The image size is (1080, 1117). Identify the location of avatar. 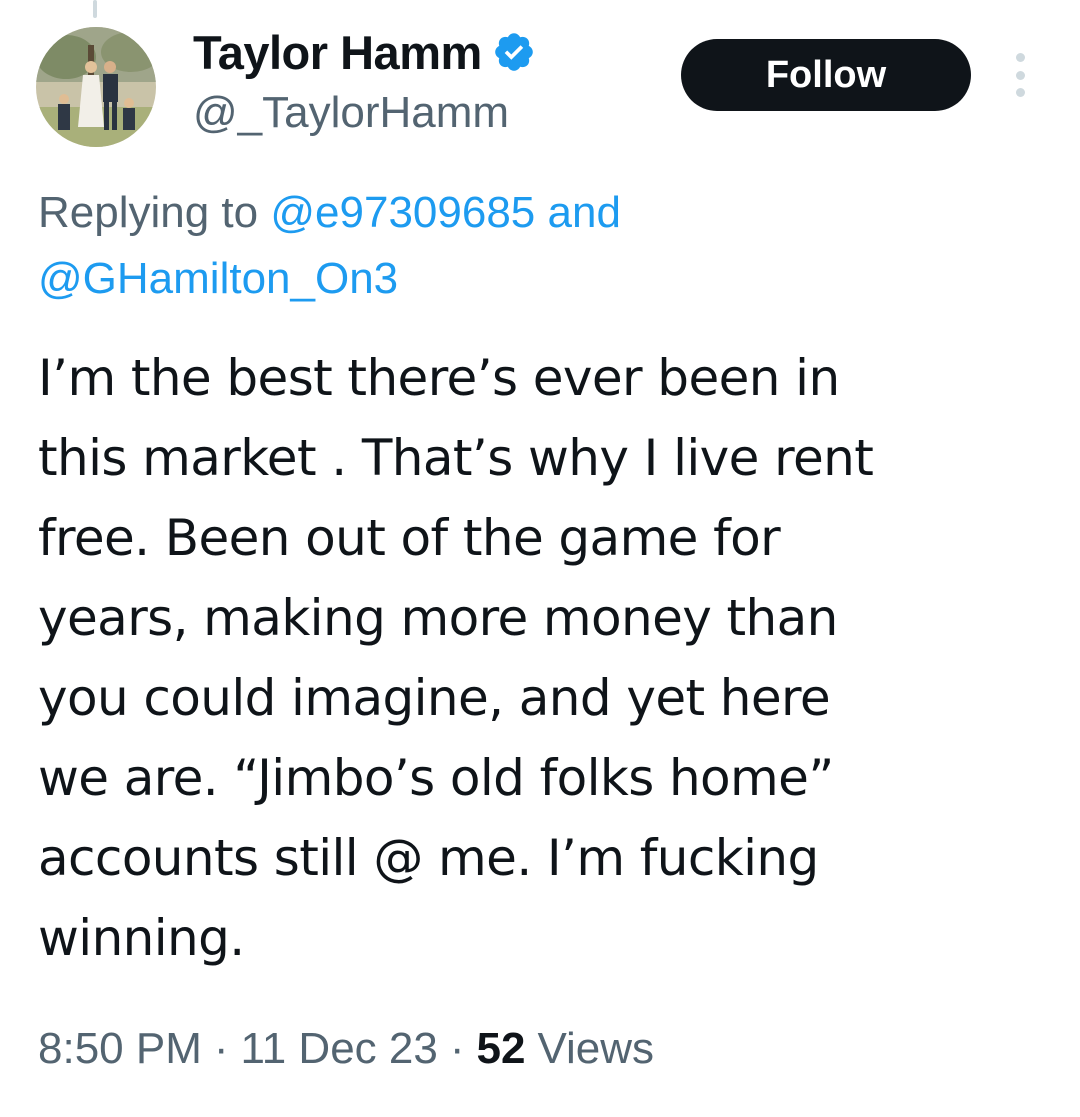
(96, 87).